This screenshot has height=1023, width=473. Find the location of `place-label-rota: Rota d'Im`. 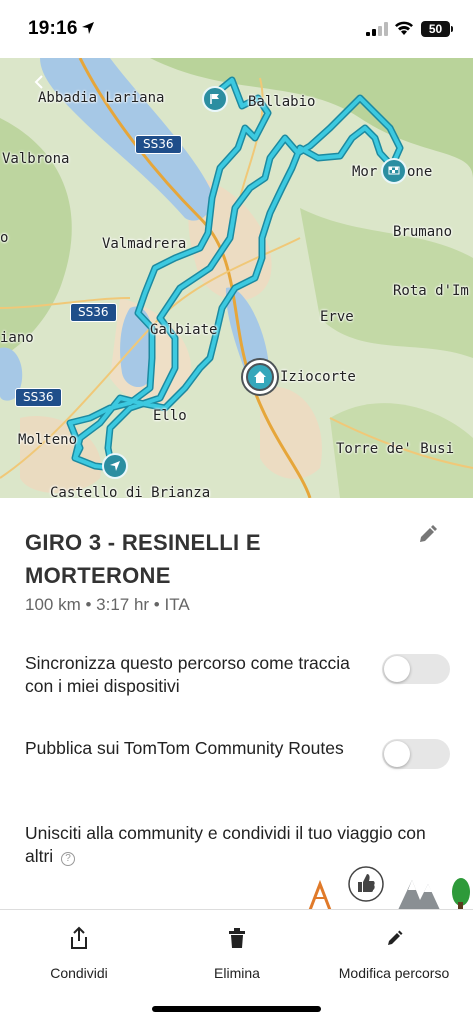

place-label-rota: Rota d'Im is located at coordinates (431, 291).